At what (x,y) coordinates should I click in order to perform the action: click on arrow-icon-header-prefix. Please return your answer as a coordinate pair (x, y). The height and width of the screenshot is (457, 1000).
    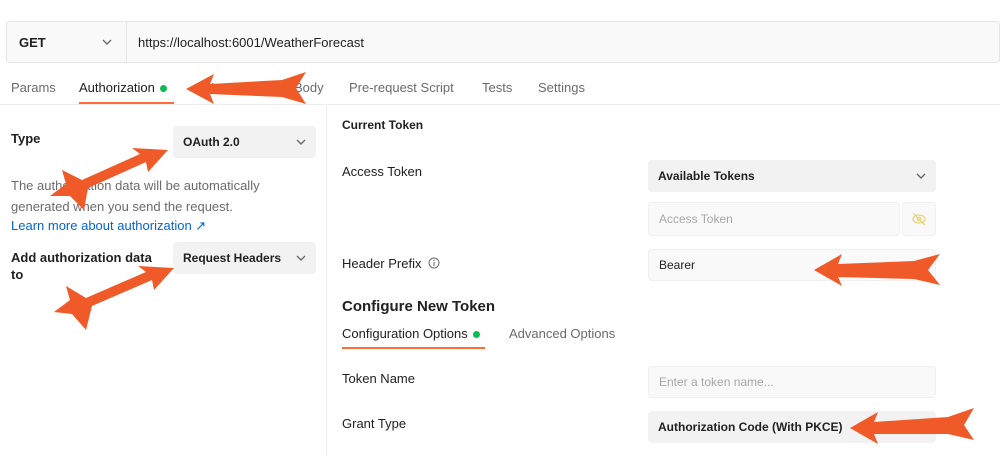
    Looking at the image, I should click on (877, 270).